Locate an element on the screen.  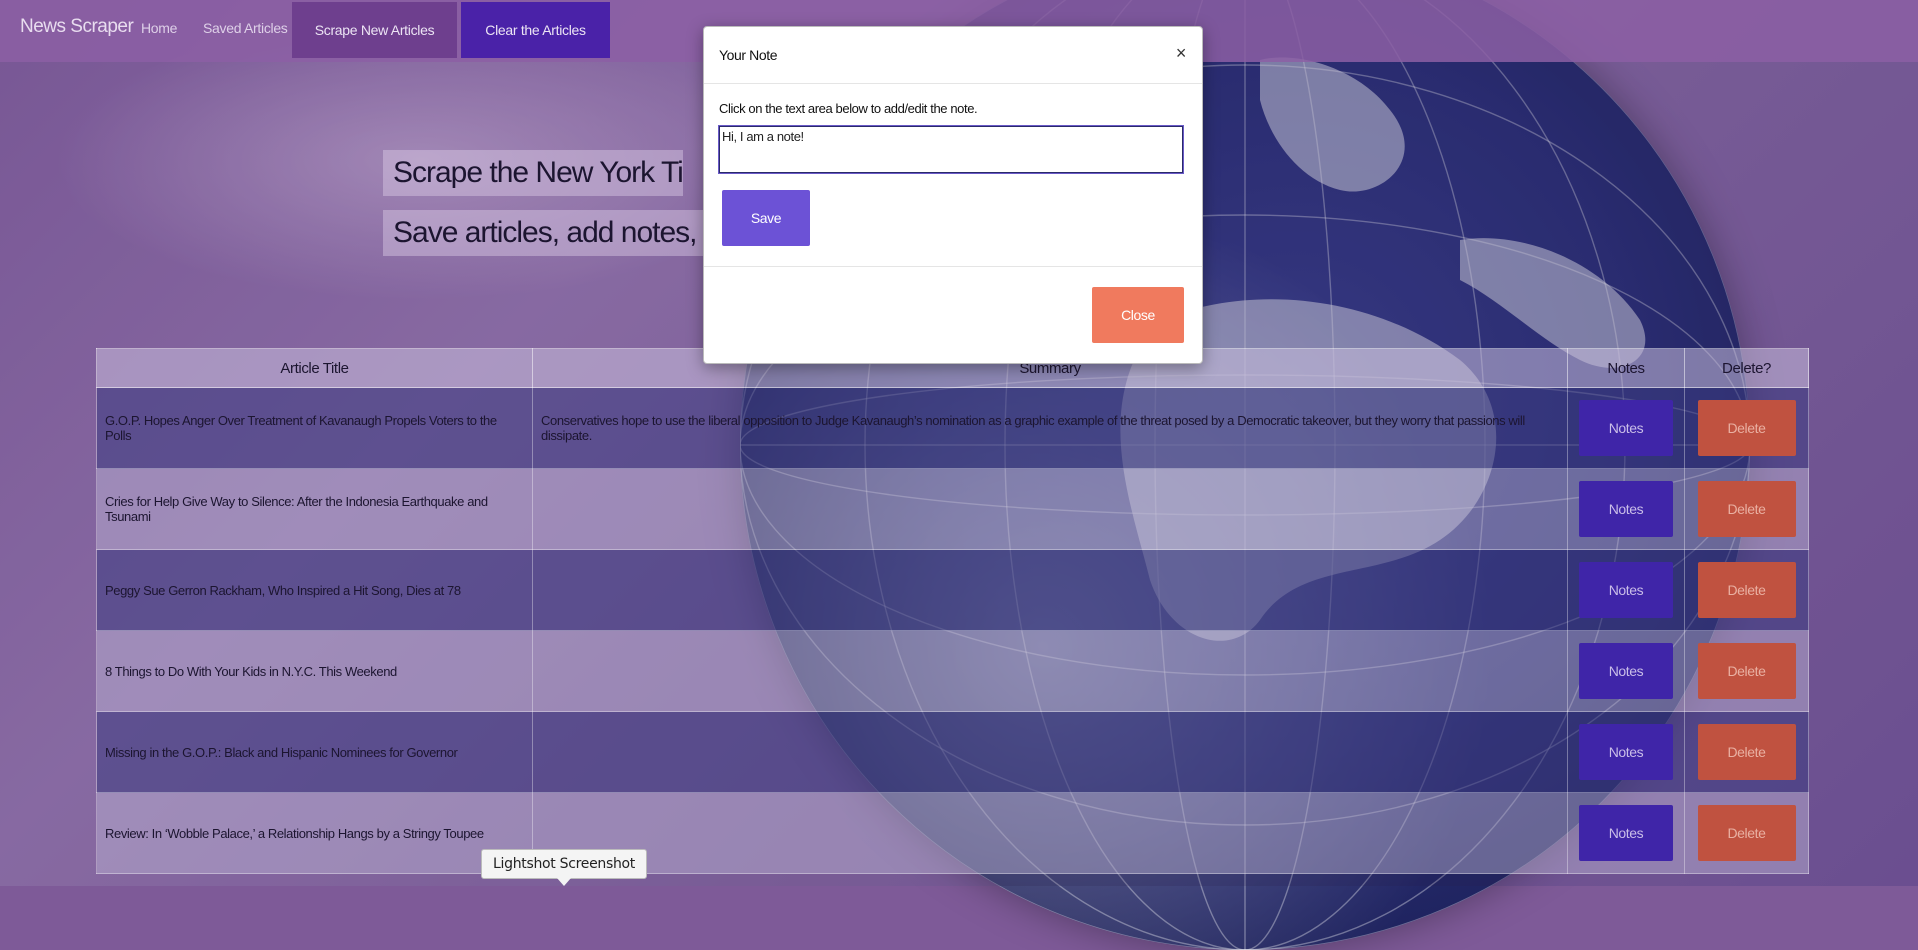
clear-articles-button: Clear the Articles is located at coordinates (535, 30).